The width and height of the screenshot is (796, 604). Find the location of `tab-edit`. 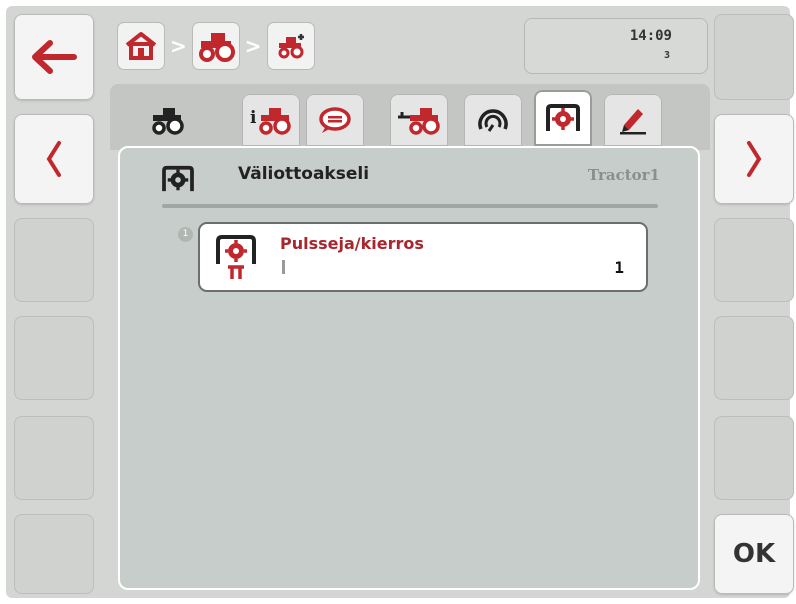

tab-edit is located at coordinates (633, 120).